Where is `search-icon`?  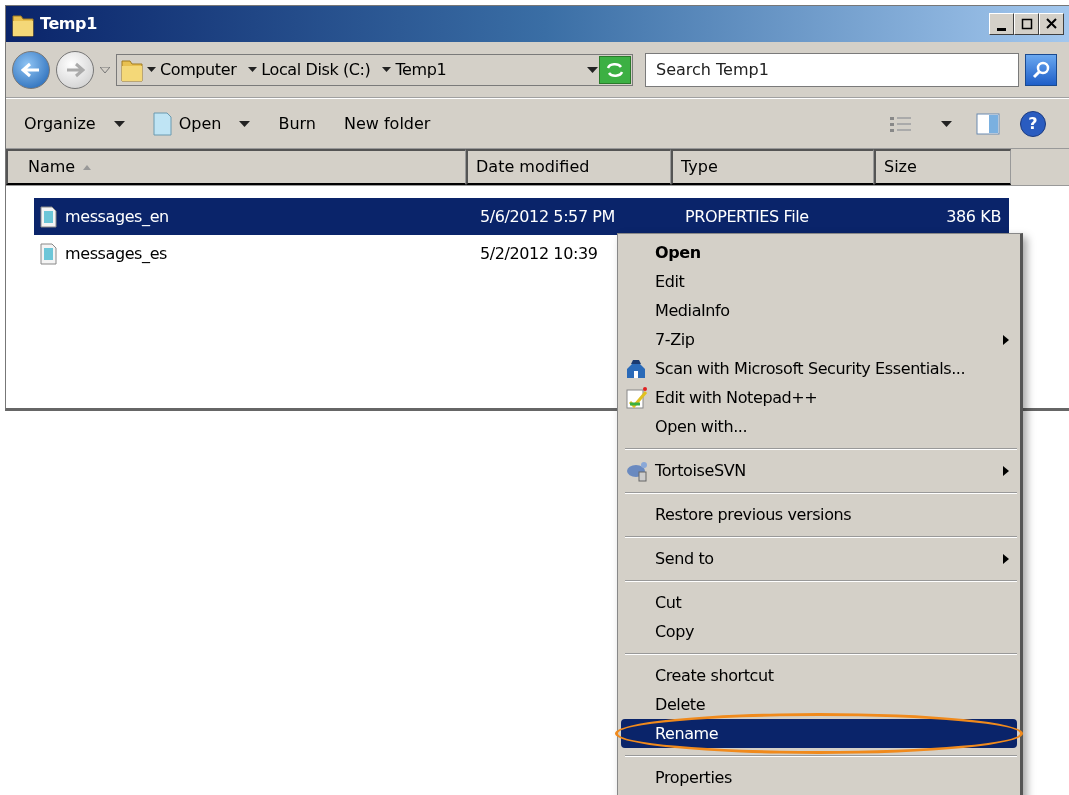 search-icon is located at coordinates (1041, 70).